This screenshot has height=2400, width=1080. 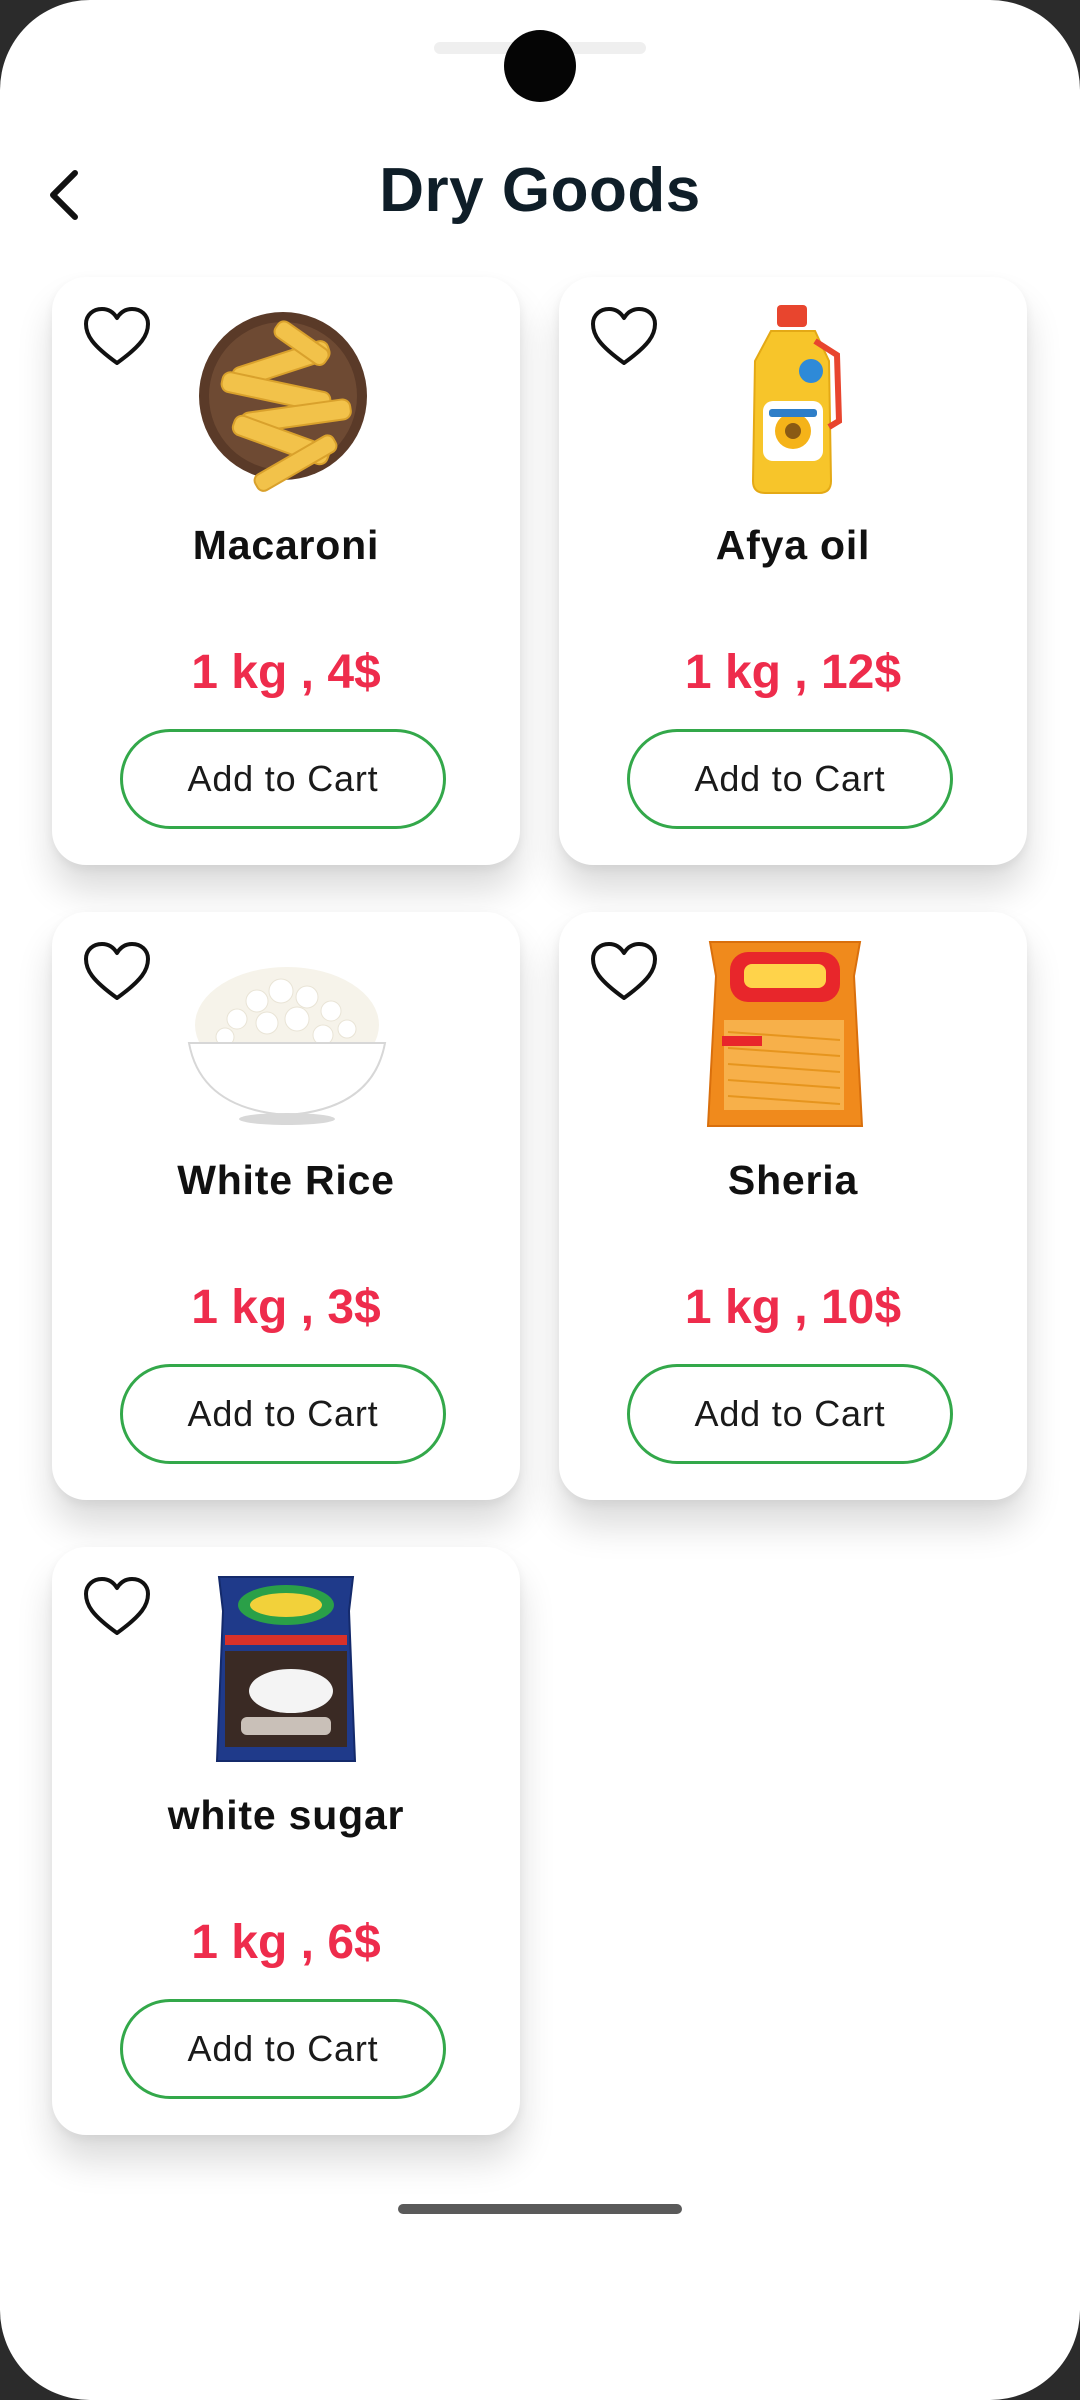 I want to click on product-price: 1 kg , 6$, so click(x=286, y=1942).